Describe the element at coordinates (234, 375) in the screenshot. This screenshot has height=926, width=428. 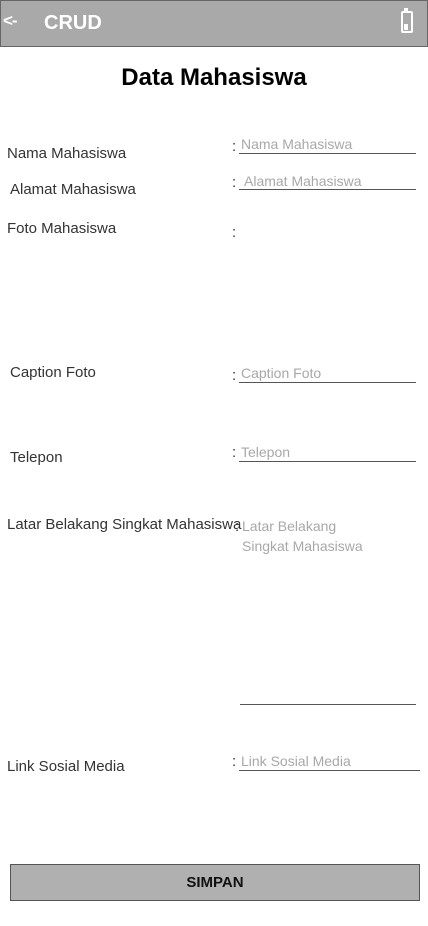
I see `caption-colon: :` at that location.